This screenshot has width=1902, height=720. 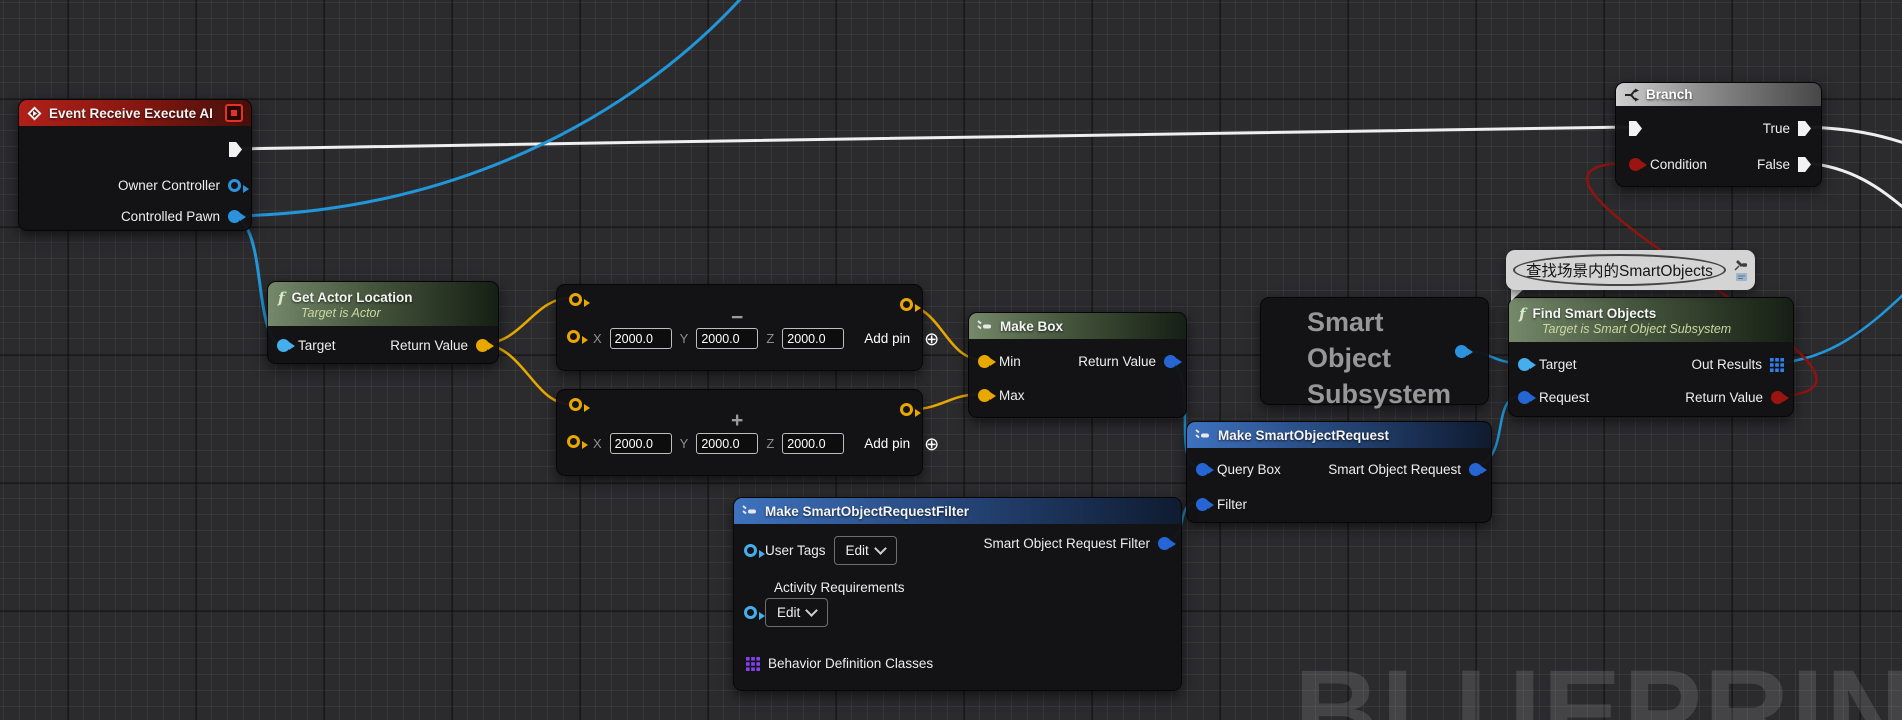 I want to click on make-sorf-title: Make SmartObjectRequestFilter, so click(x=867, y=511).